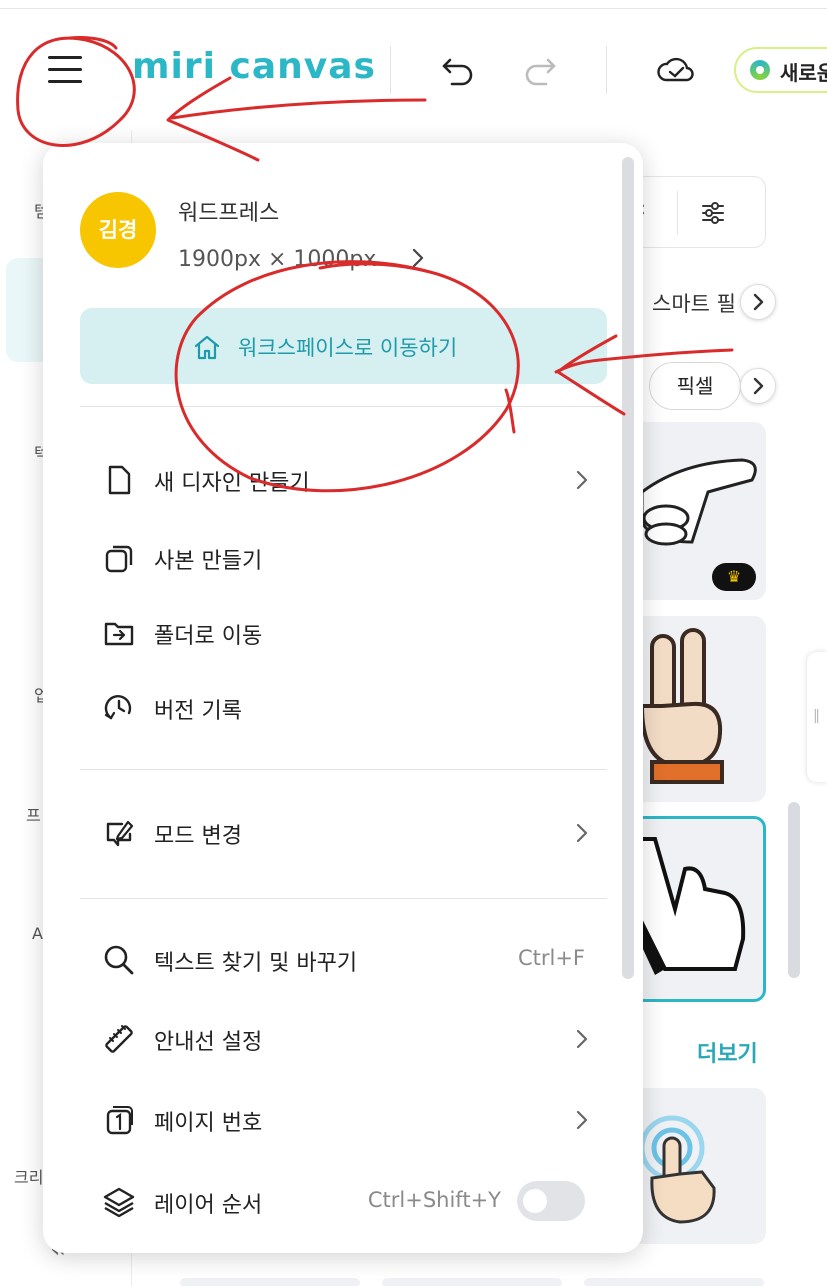 Image resolution: width=827 pixels, height=1286 pixels. I want to click on new-button: 새로운, so click(780, 70).